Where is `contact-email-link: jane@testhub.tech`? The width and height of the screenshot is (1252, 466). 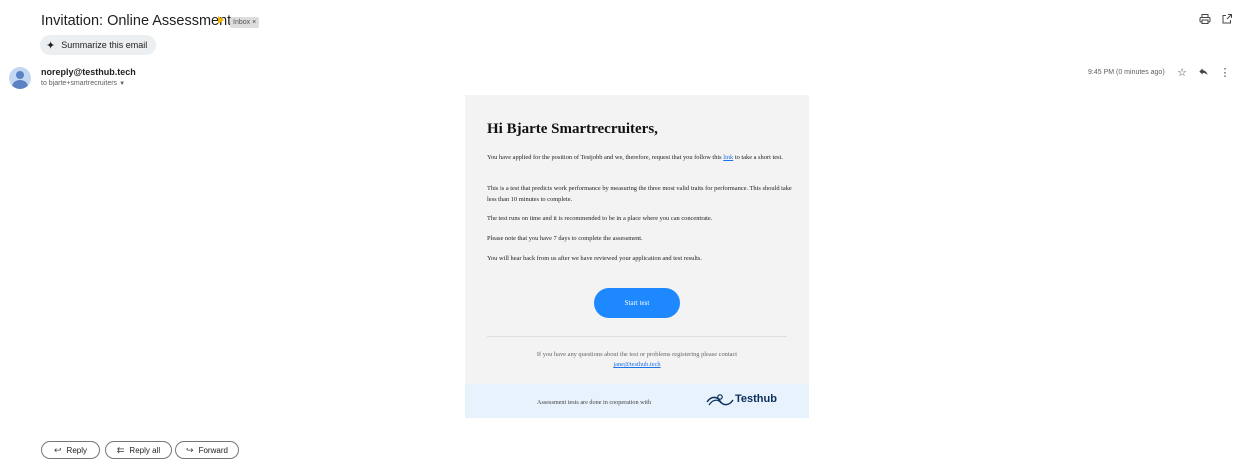
contact-email-link: jane@testhub.tech is located at coordinates (636, 364).